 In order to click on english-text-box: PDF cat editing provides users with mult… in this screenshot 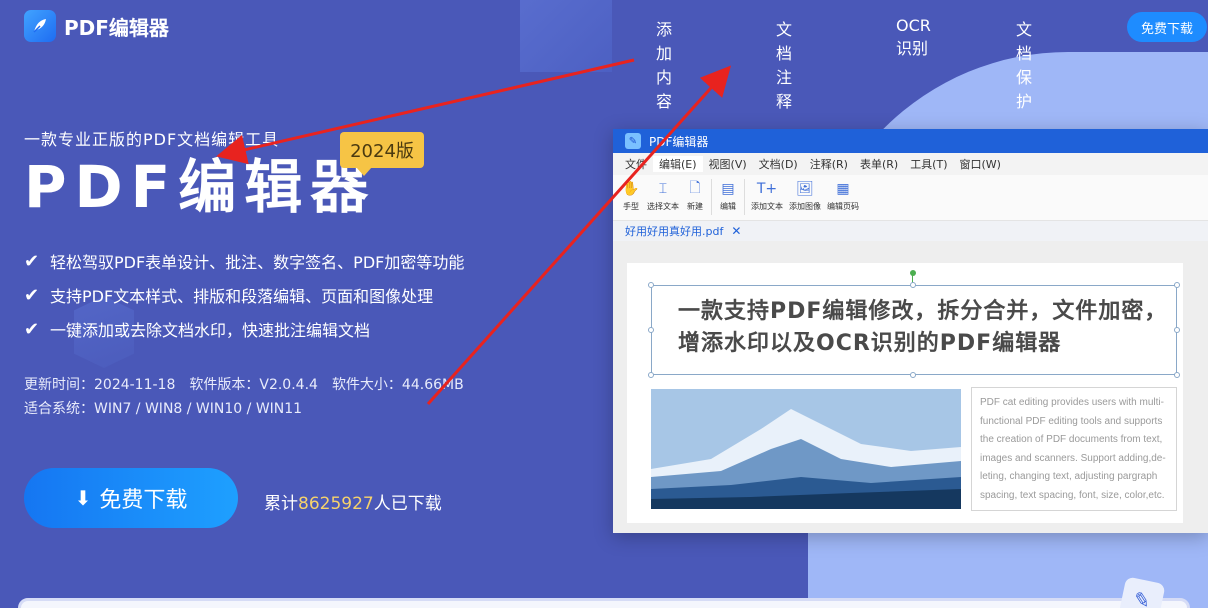, I will do `click(1074, 449)`.